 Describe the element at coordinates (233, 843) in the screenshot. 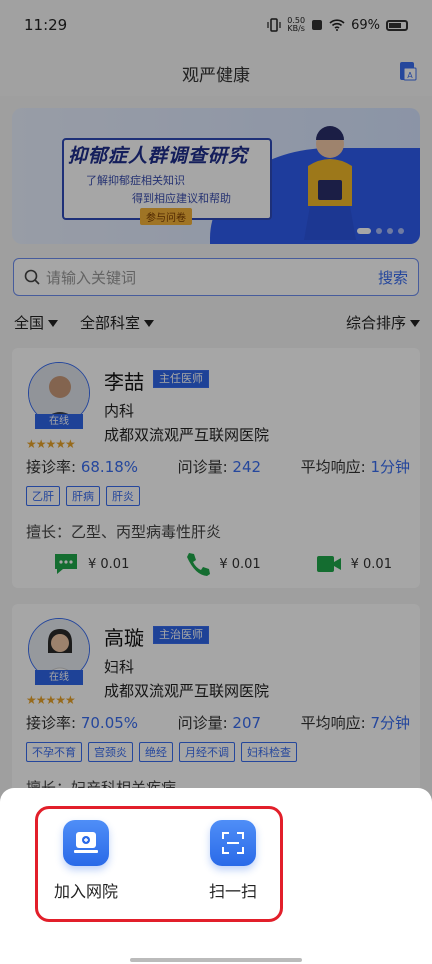

I see `scan-icon` at that location.